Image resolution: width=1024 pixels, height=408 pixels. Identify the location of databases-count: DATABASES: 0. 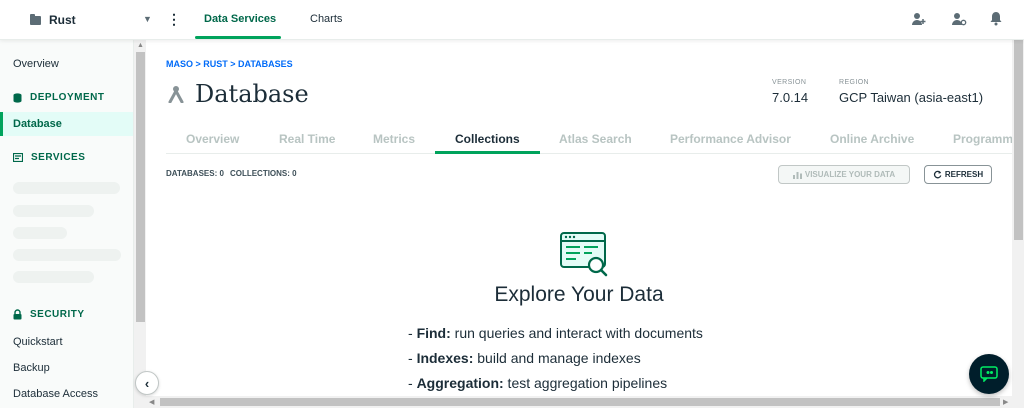
(195, 173).